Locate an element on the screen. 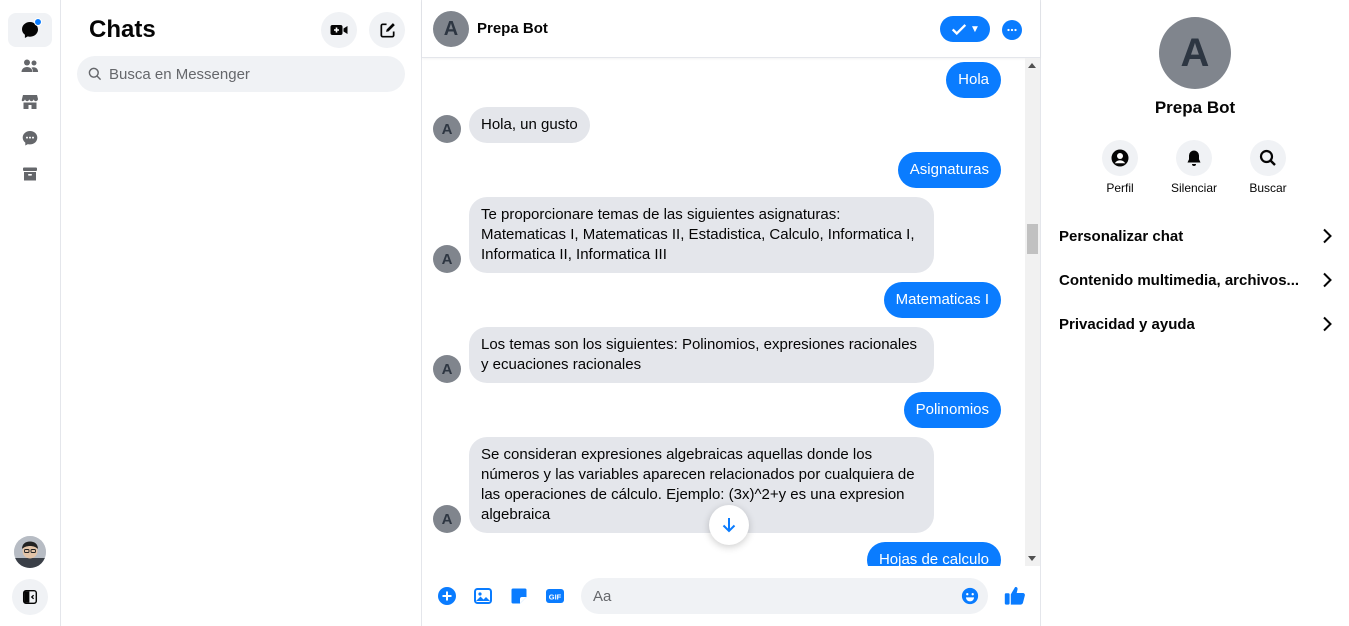 The width and height of the screenshot is (1349, 626). archive-icon is located at coordinates (30, 174).